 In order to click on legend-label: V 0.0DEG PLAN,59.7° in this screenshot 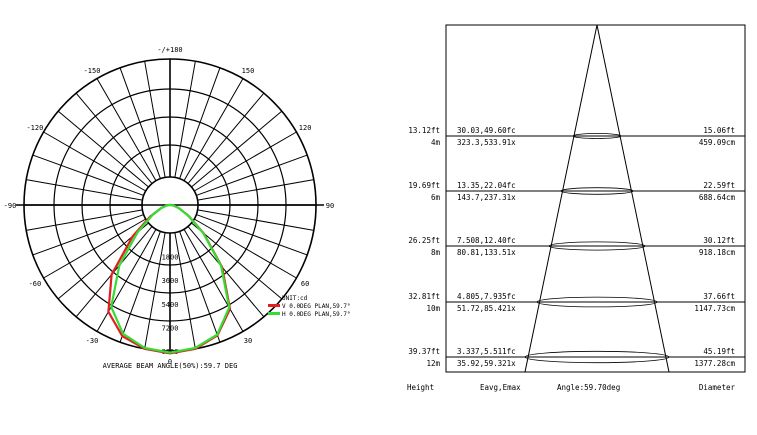, I will do `click(316, 306)`.